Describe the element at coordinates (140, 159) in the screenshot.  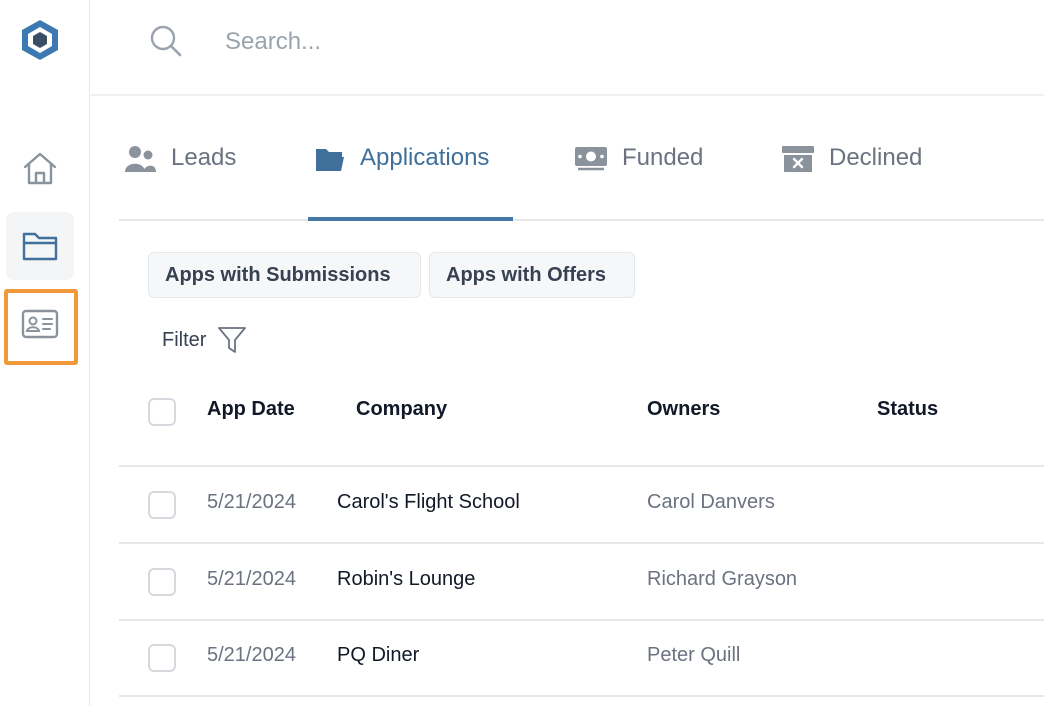
I see `users-icon` at that location.